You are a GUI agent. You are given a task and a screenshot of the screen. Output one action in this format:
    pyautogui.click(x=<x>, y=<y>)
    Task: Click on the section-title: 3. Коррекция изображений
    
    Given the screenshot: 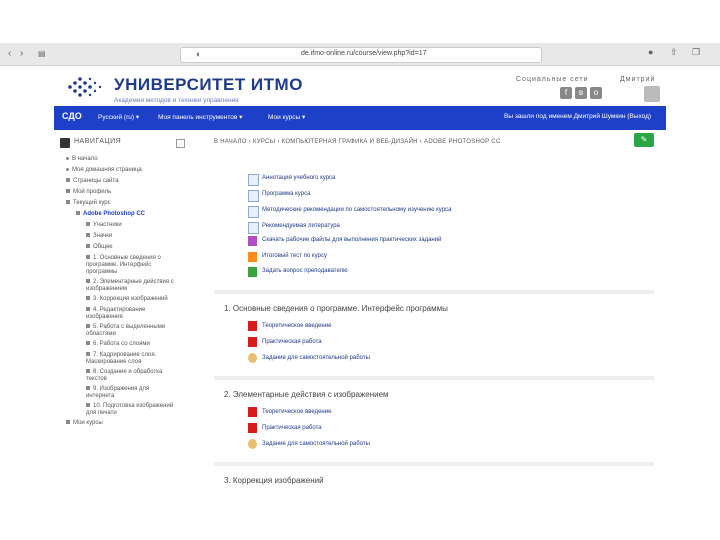 What is the action you would take?
    pyautogui.click(x=274, y=480)
    